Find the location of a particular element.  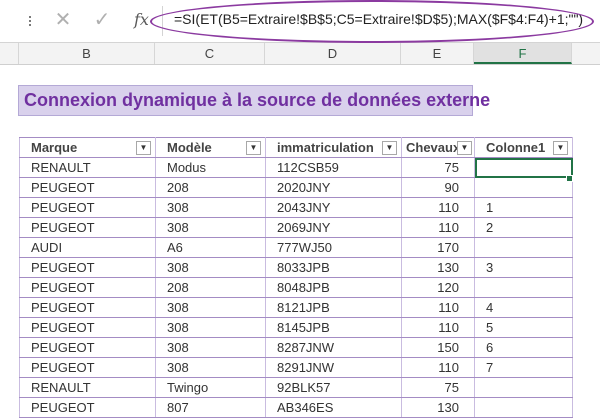

table-row: AUDI A6 777WJ50 170 is located at coordinates (296, 247).